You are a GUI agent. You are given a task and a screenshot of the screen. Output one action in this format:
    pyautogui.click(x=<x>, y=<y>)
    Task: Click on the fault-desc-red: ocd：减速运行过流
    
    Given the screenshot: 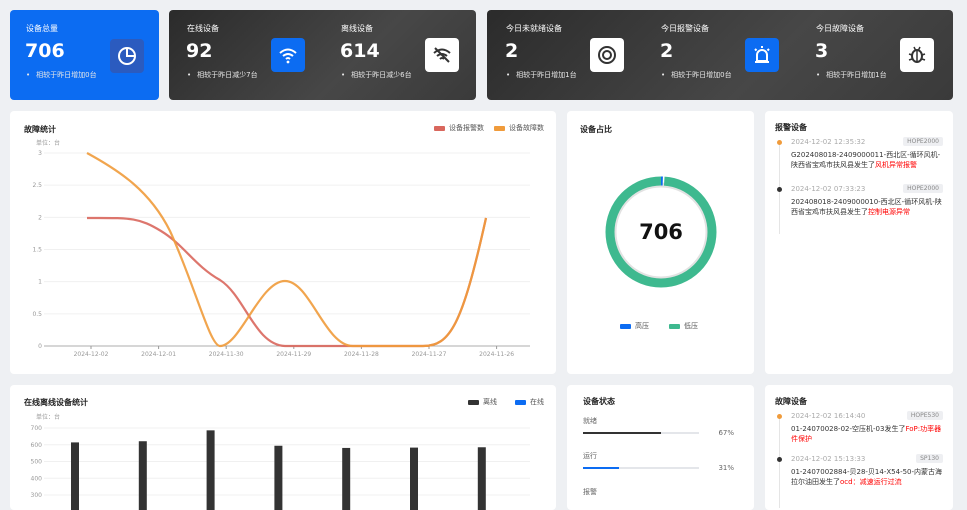 What is the action you would take?
    pyautogui.click(x=871, y=482)
    